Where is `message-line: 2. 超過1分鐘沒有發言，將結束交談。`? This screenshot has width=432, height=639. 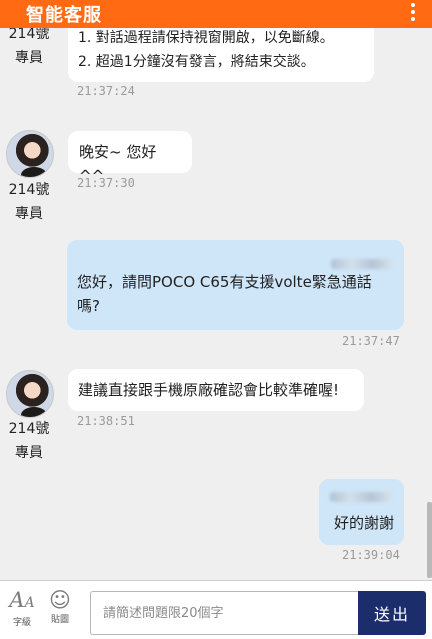 message-line: 2. 超過1分鐘沒有發言，將結束交談。 is located at coordinates (196, 62).